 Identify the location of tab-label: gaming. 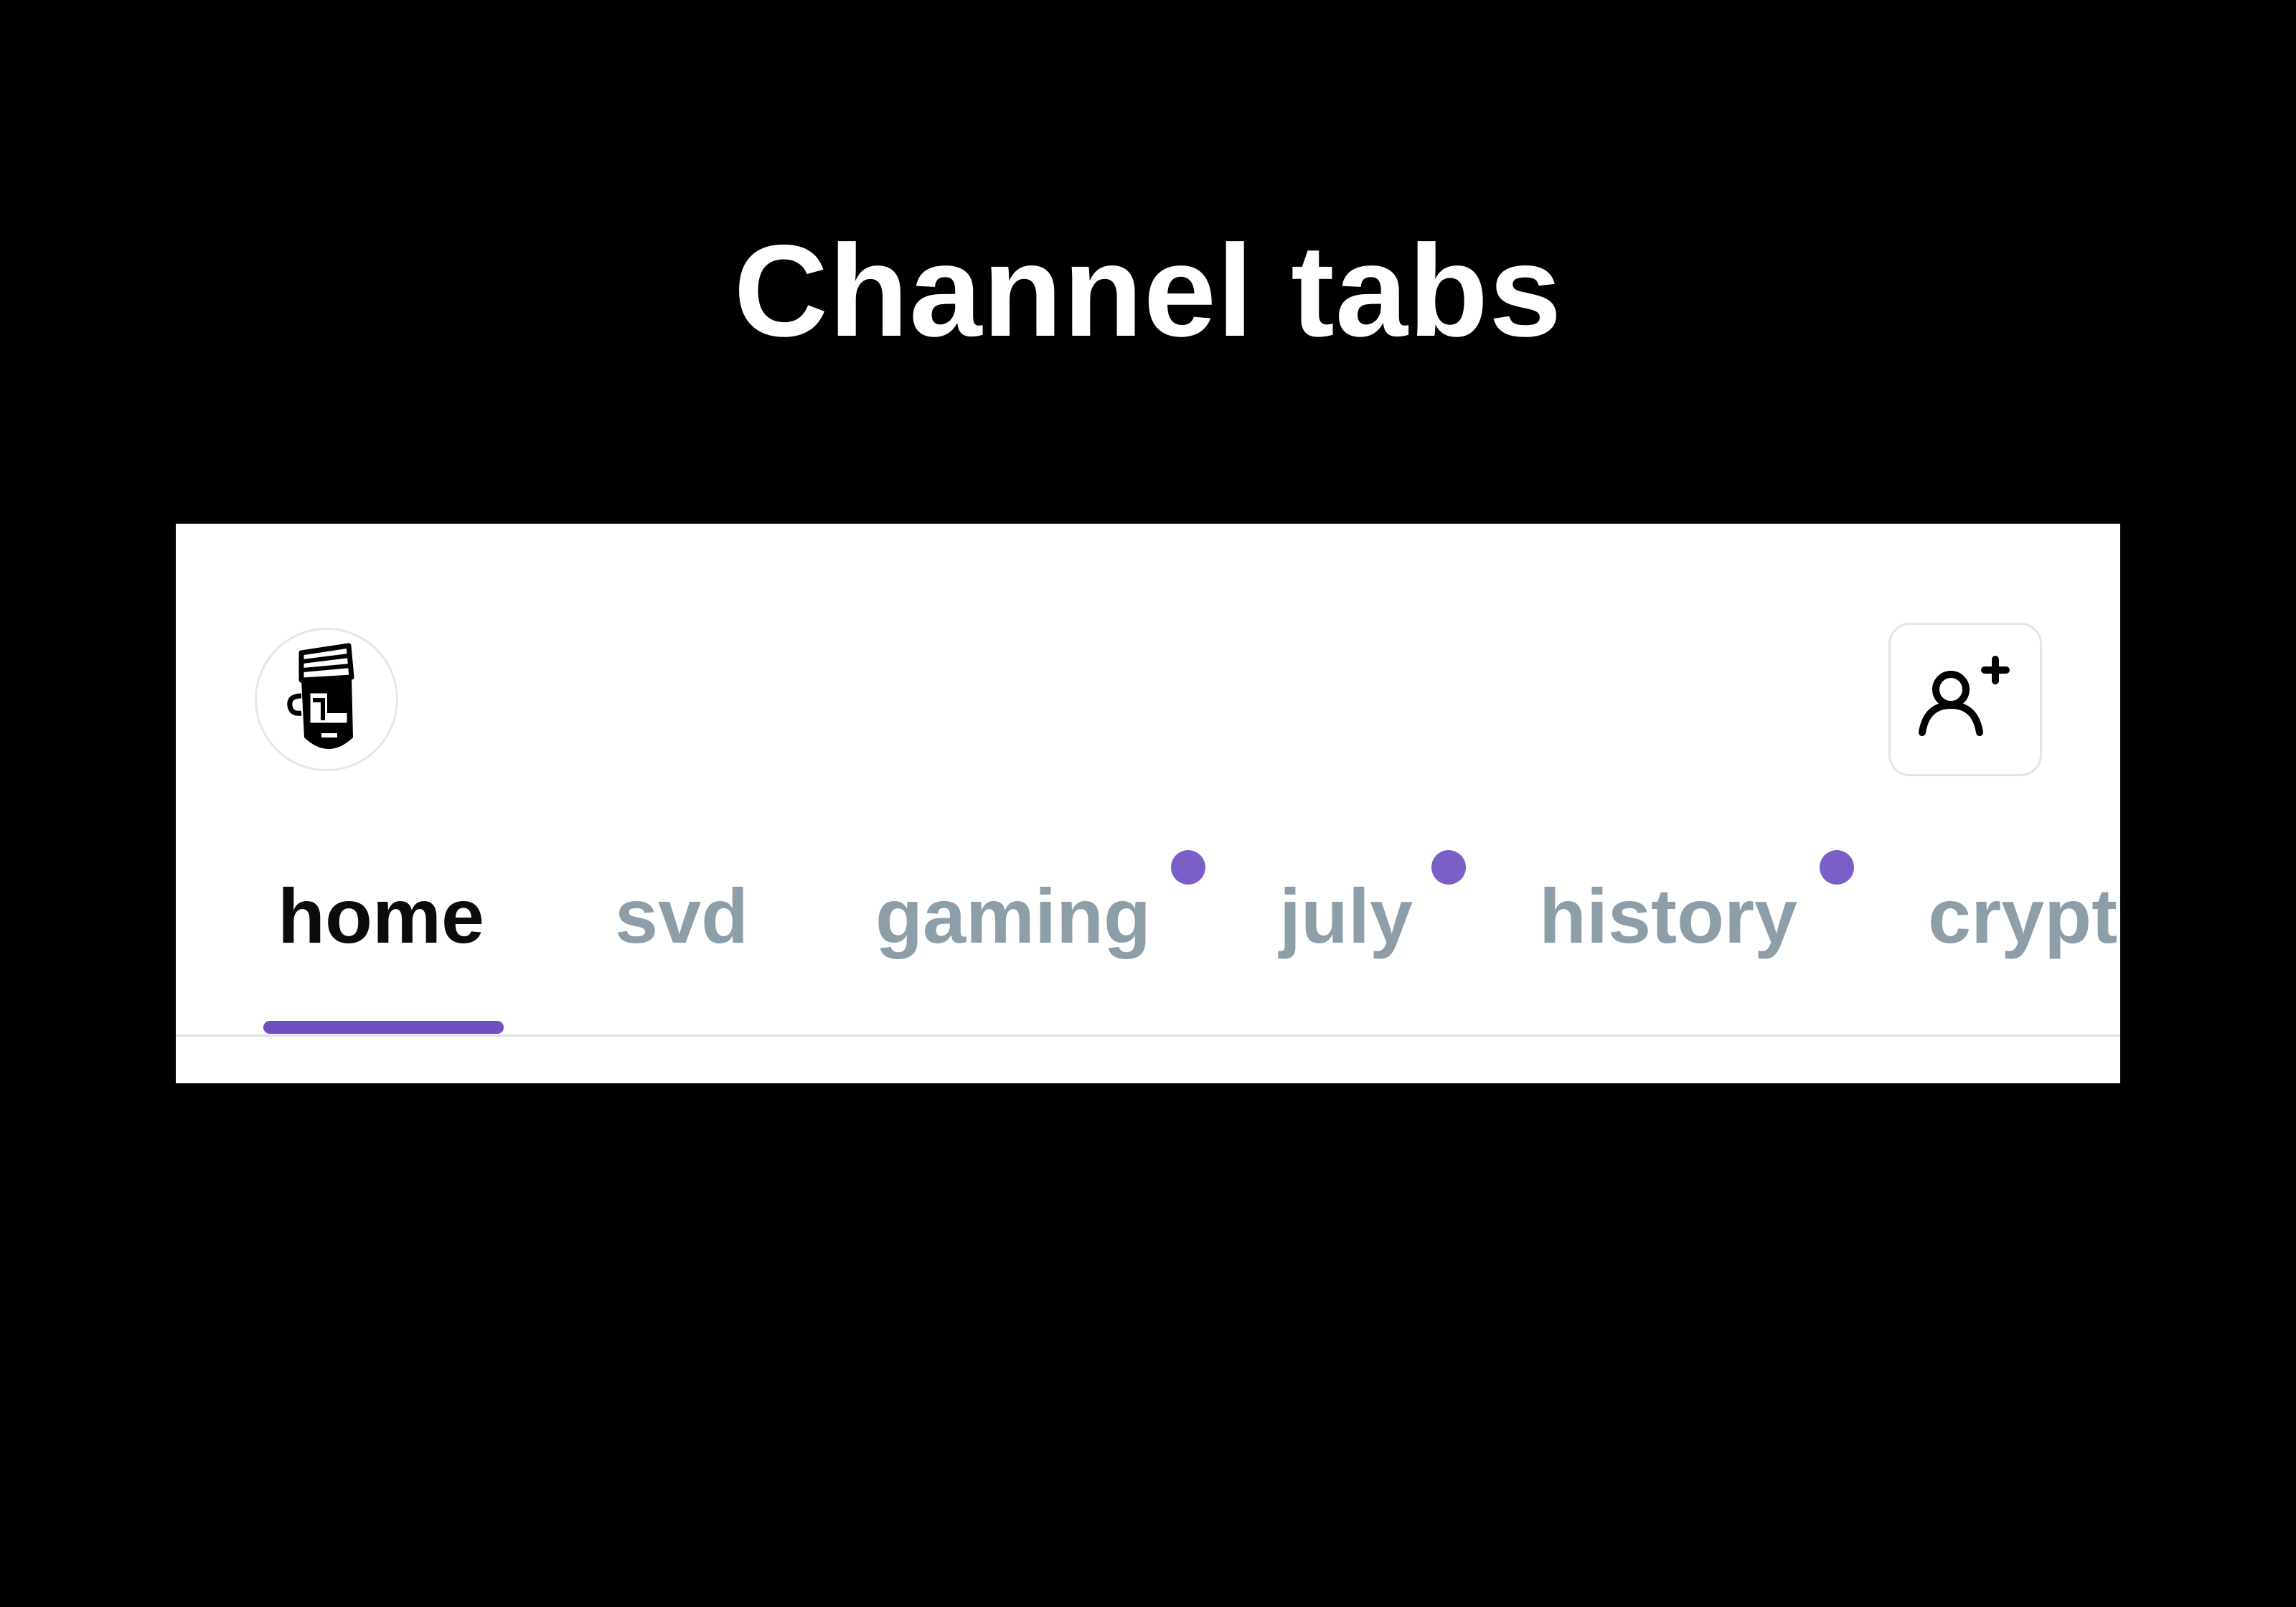
(1013, 915).